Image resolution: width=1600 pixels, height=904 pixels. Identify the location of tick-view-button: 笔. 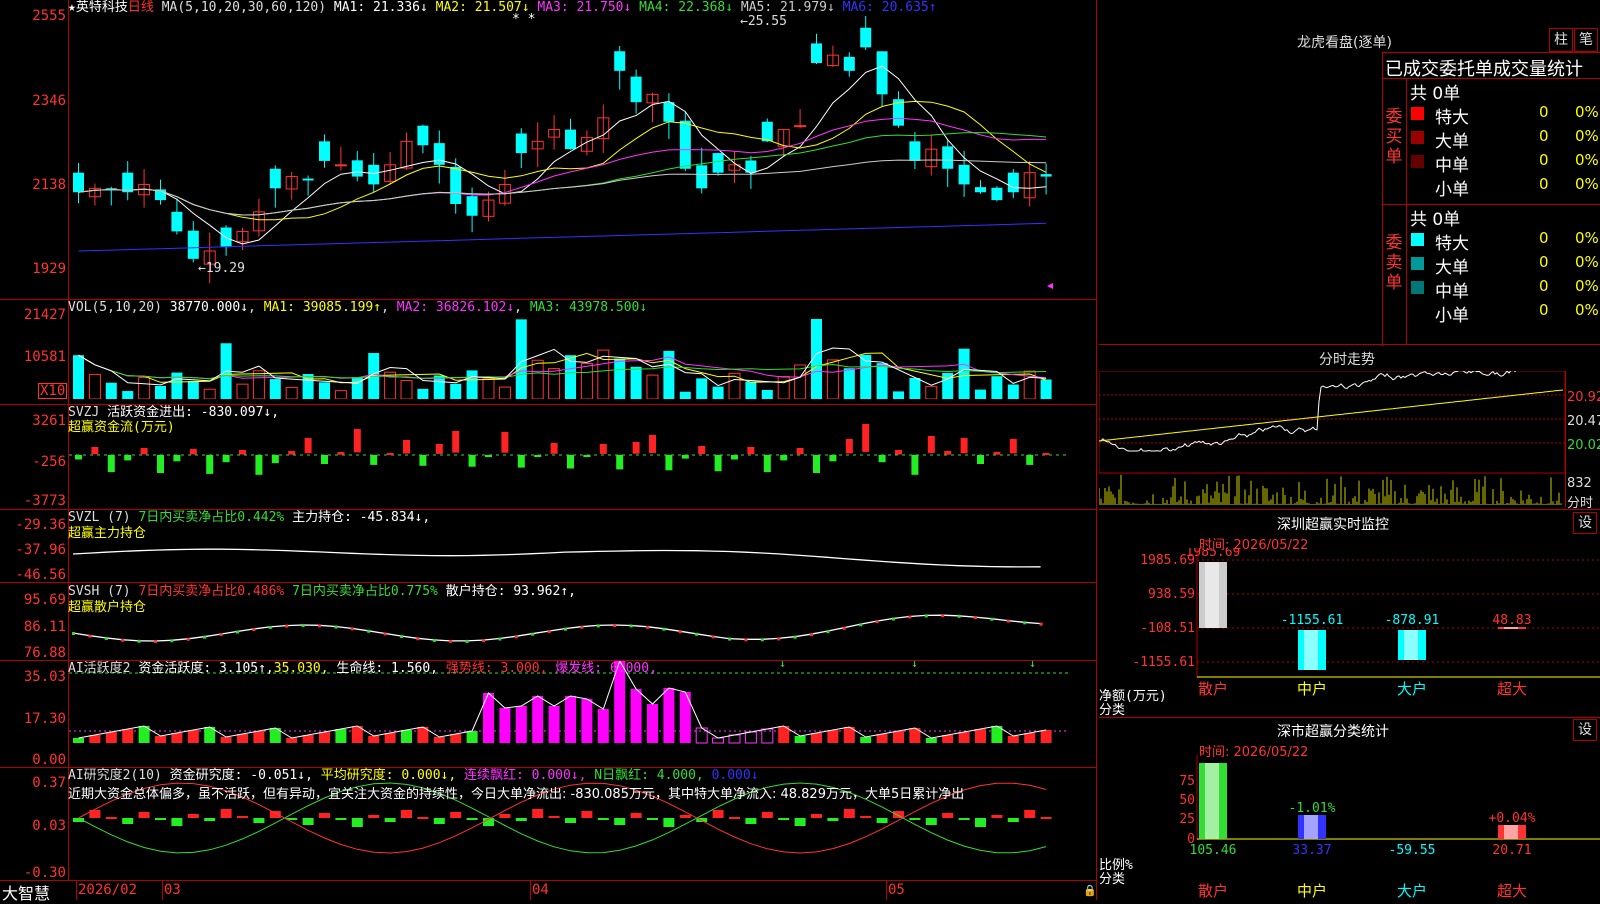
(1586, 40).